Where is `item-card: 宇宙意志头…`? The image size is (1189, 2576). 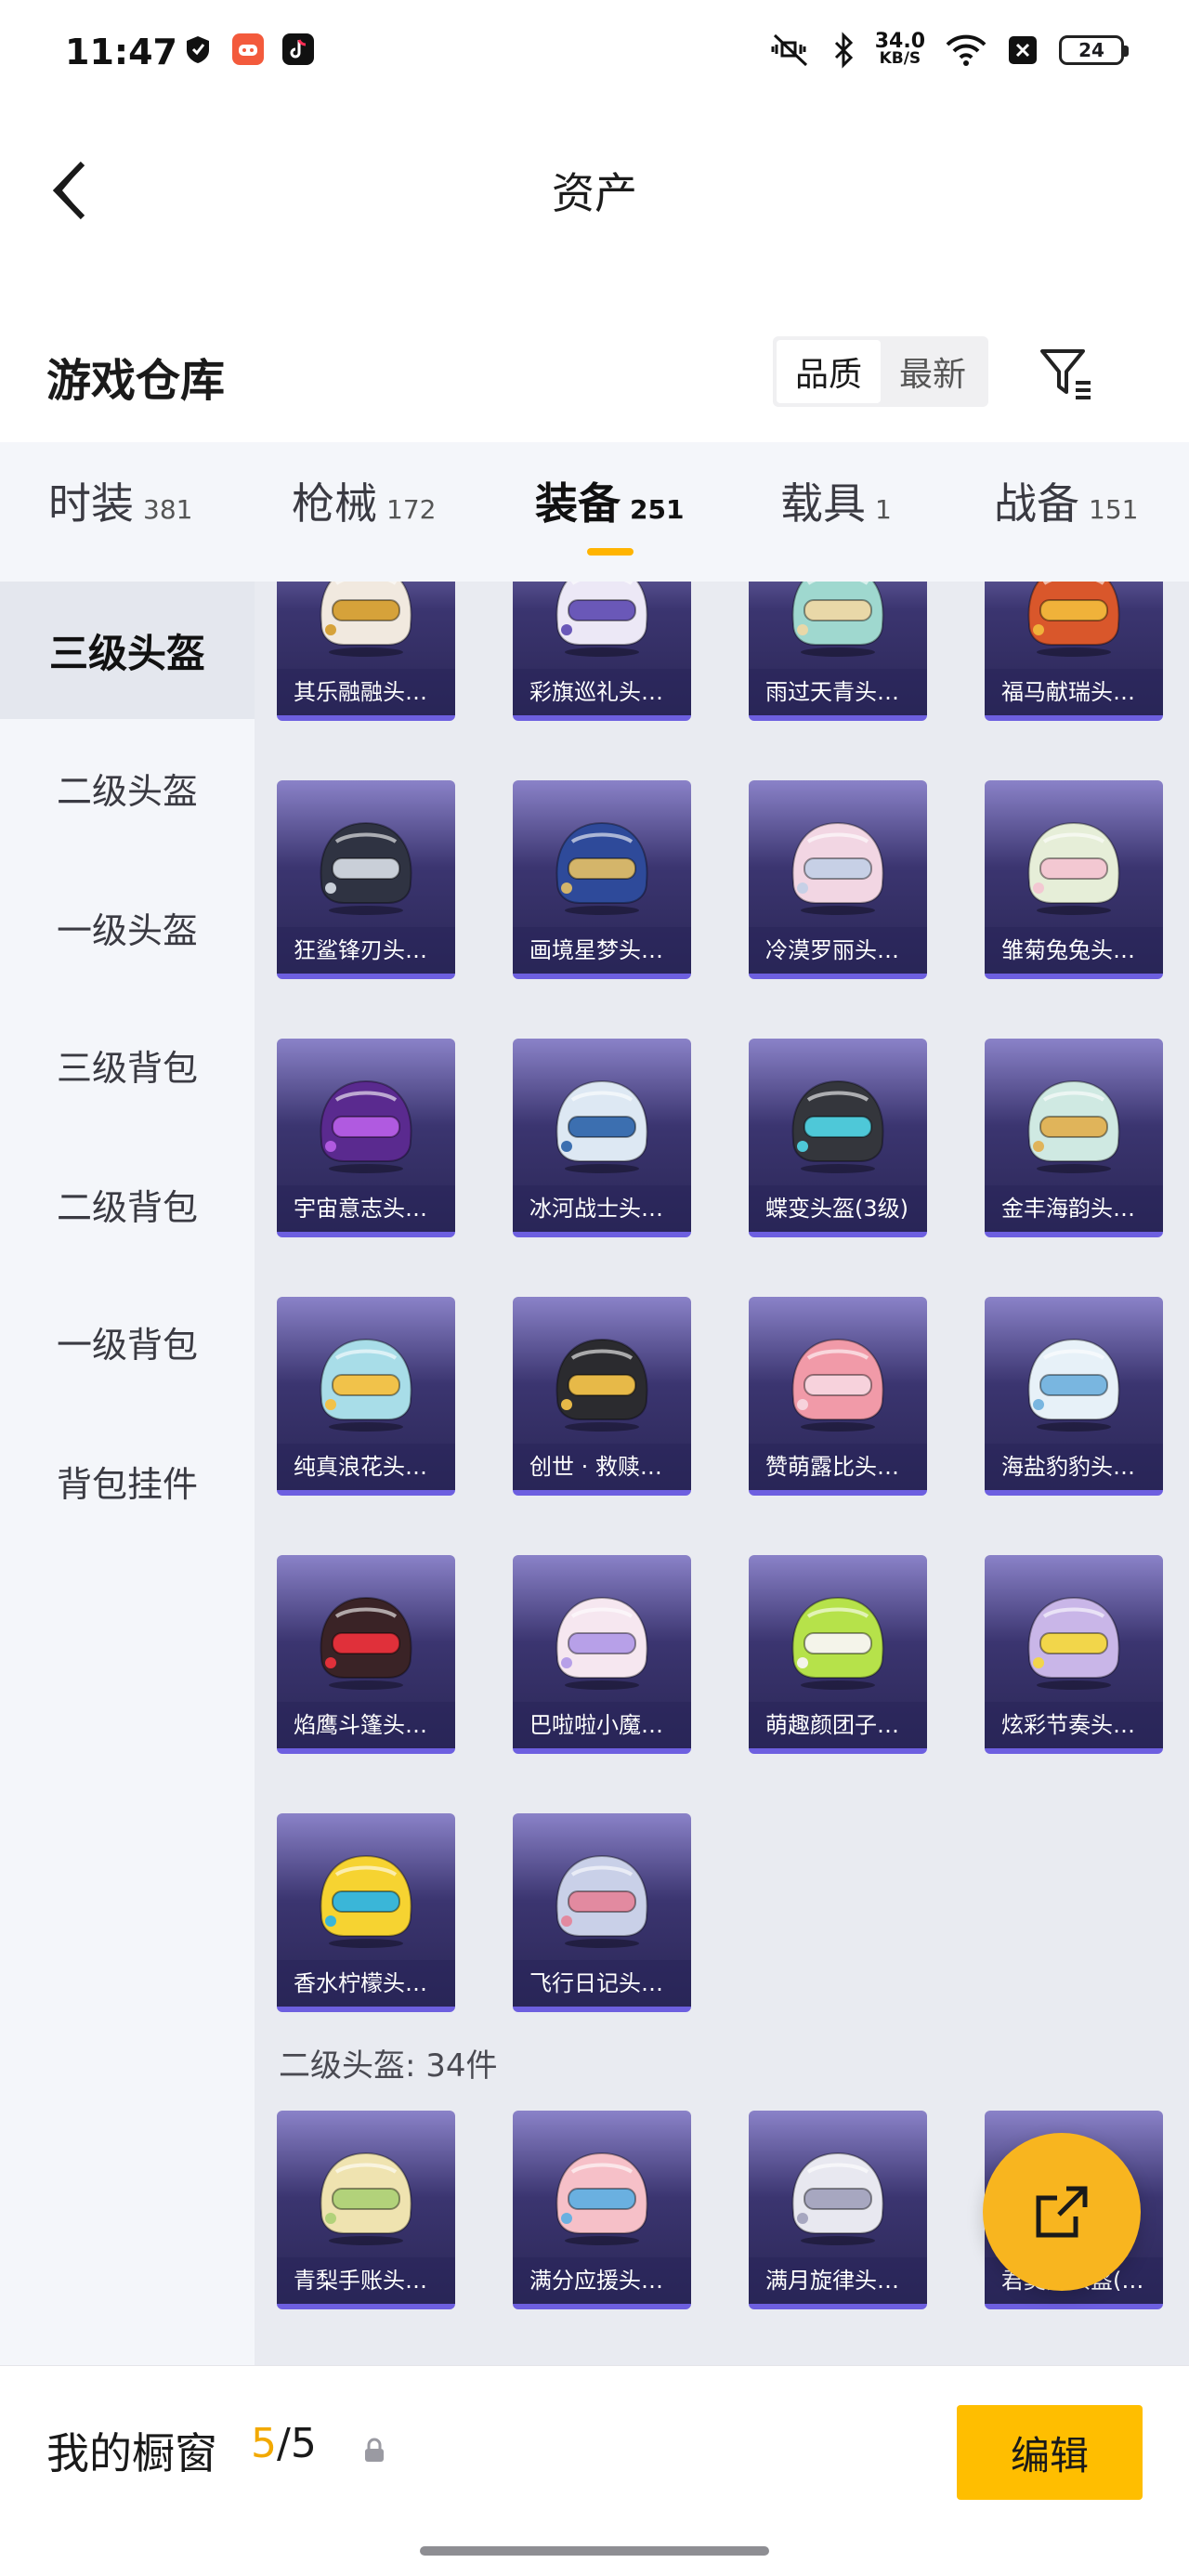 item-card: 宇宙意志头… is located at coordinates (366, 1138).